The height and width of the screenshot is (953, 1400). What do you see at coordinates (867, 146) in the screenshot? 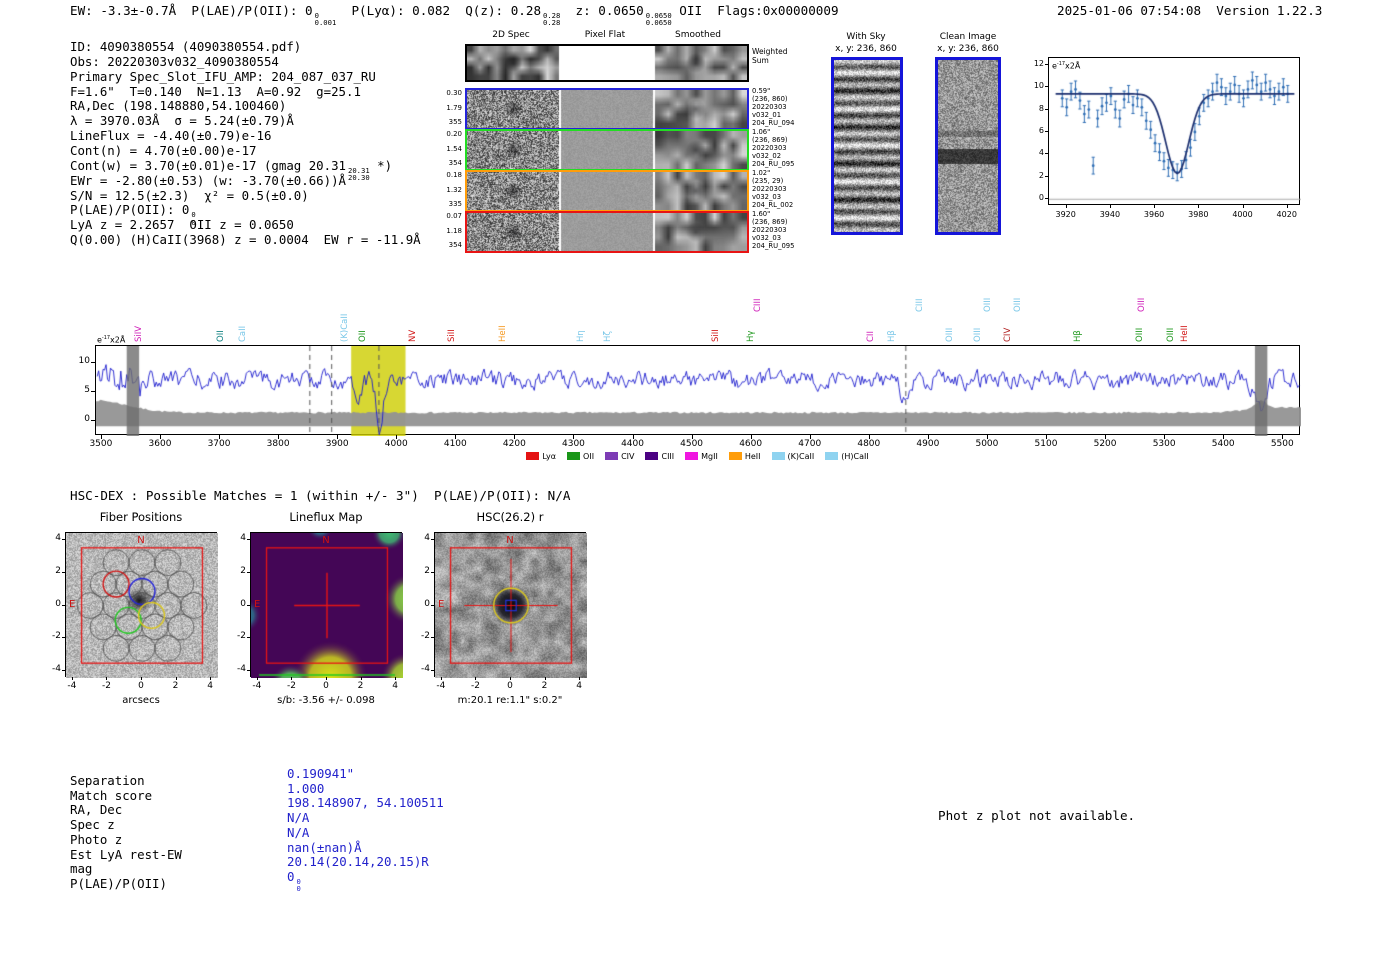
I see `with-sky-image` at bounding box center [867, 146].